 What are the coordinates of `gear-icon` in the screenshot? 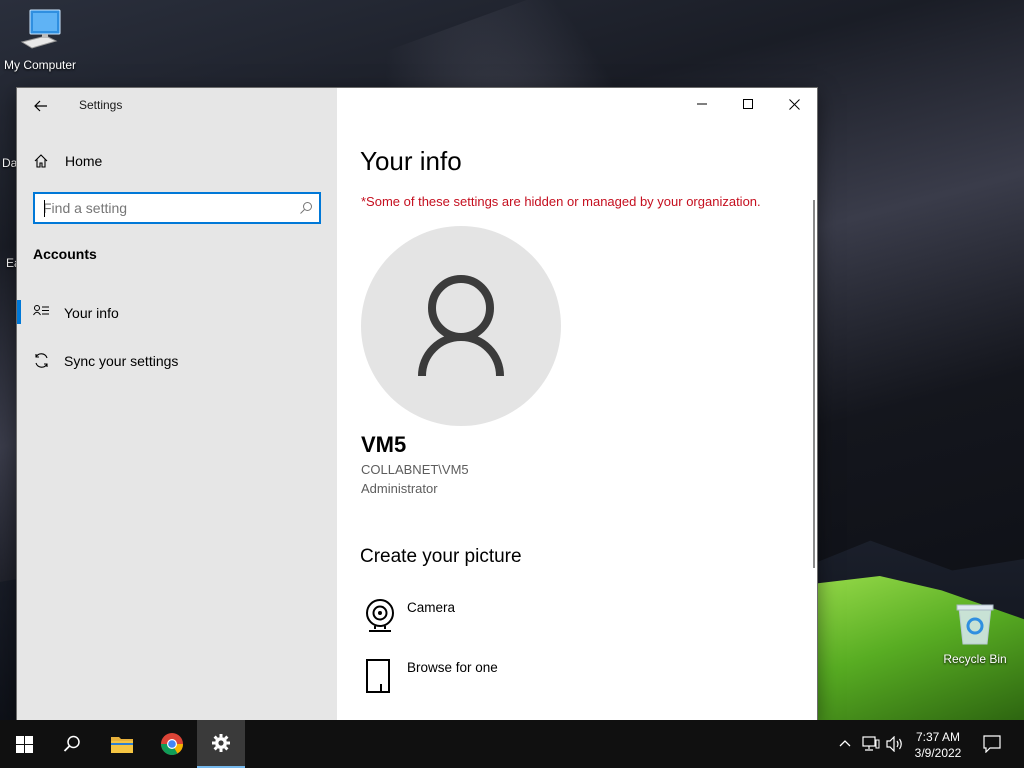 It's located at (221, 743).